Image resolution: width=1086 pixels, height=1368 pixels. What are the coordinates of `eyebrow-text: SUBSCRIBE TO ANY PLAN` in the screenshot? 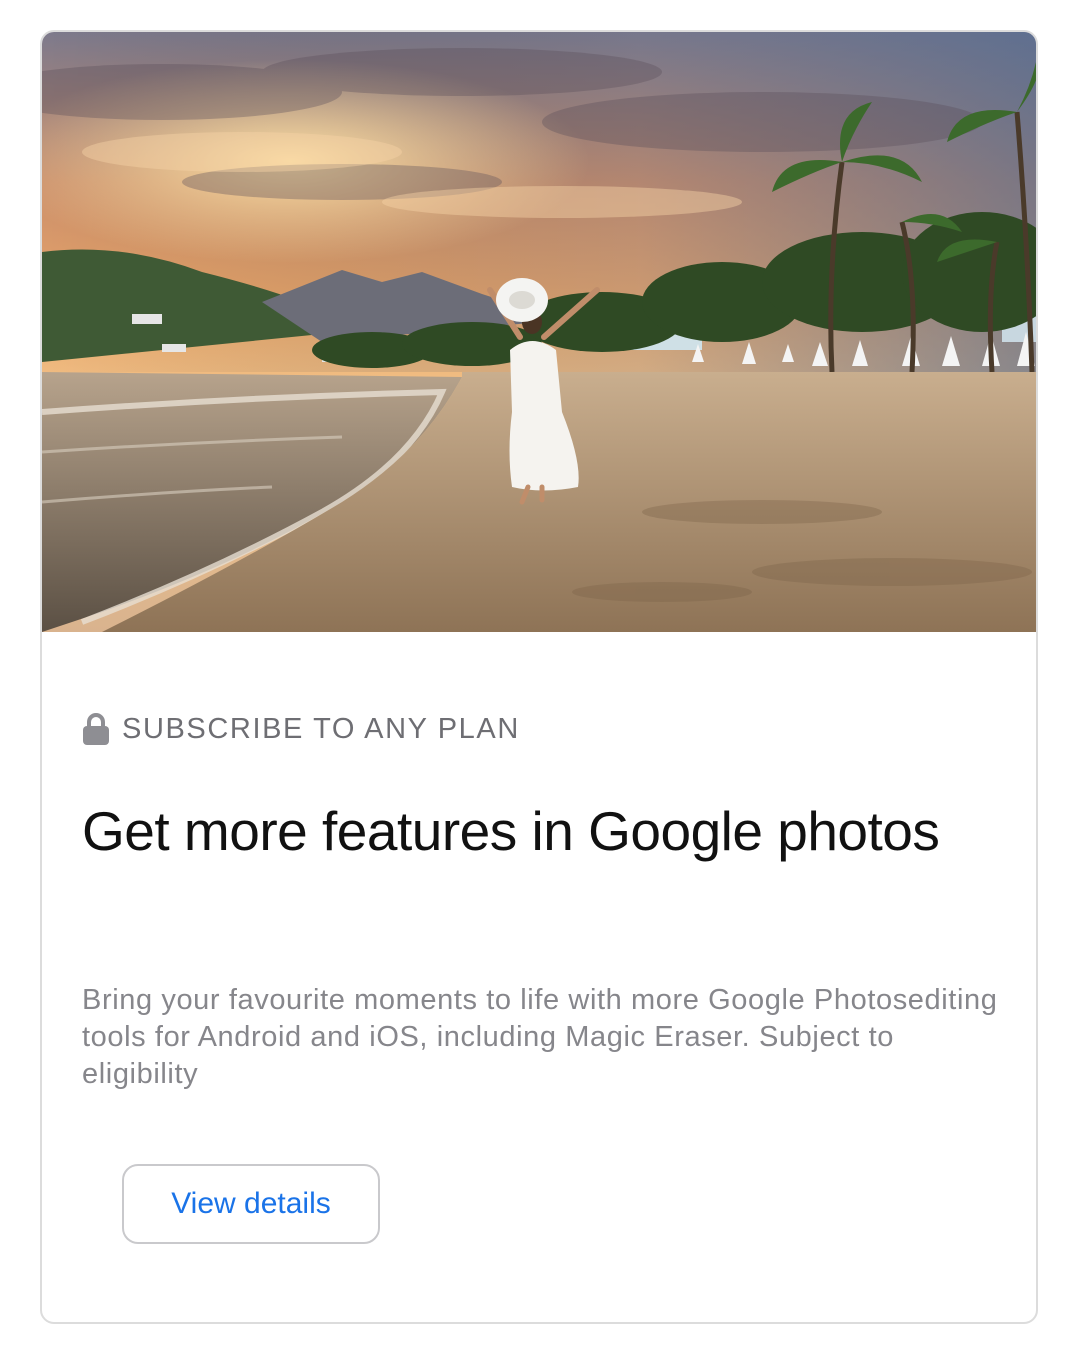 It's located at (321, 728).